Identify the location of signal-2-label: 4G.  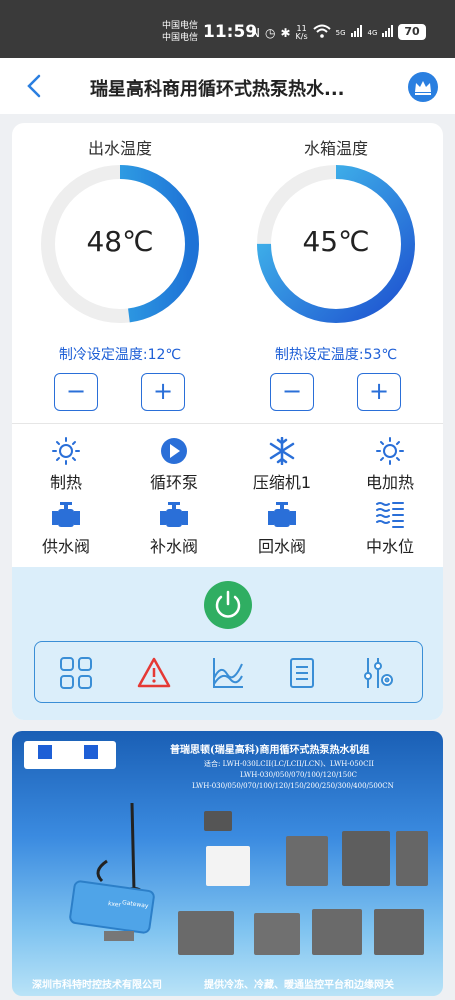
(372, 32).